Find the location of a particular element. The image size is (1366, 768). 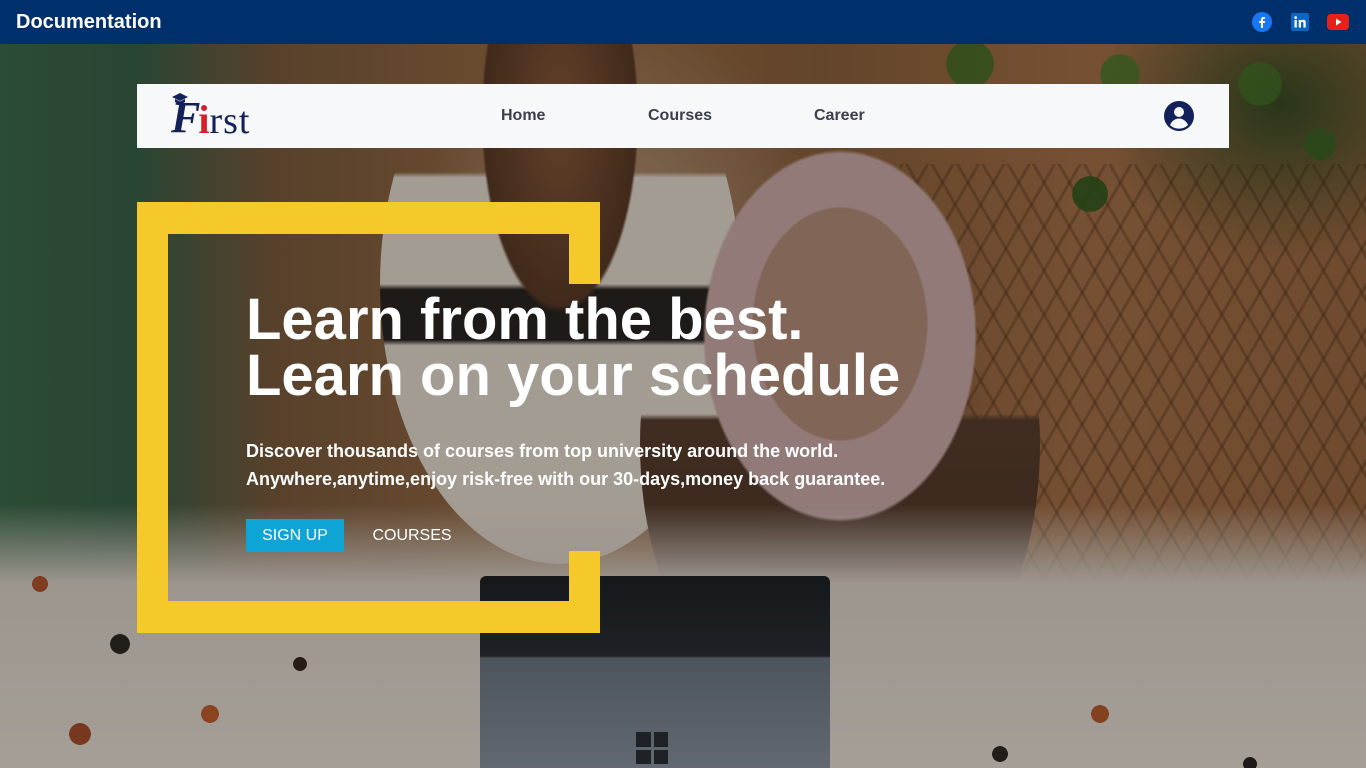

graduation-cap-icon is located at coordinates (180, 98).